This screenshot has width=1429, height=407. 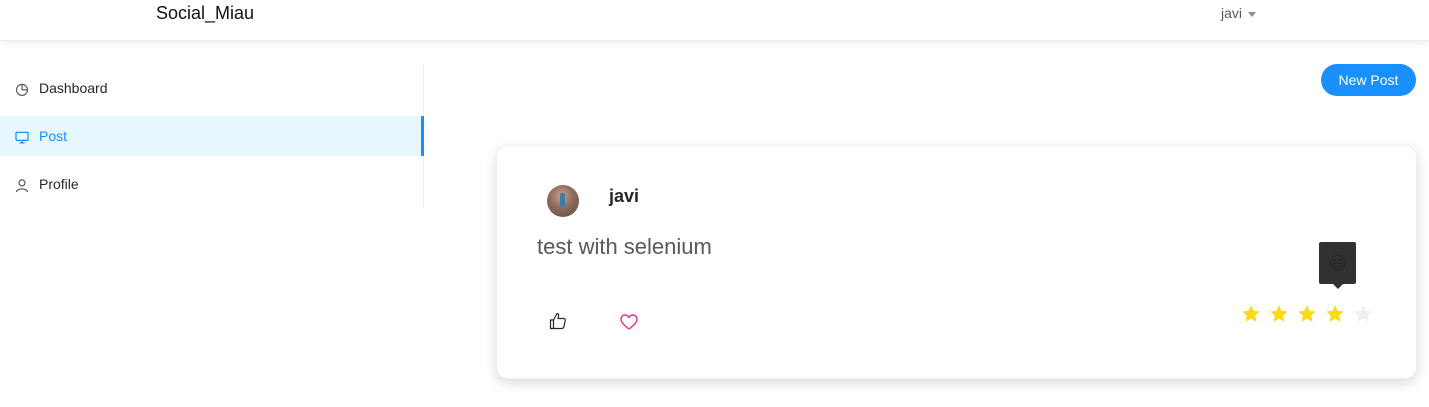 What do you see at coordinates (205, 13) in the screenshot?
I see `brand-title: Social_Miau` at bounding box center [205, 13].